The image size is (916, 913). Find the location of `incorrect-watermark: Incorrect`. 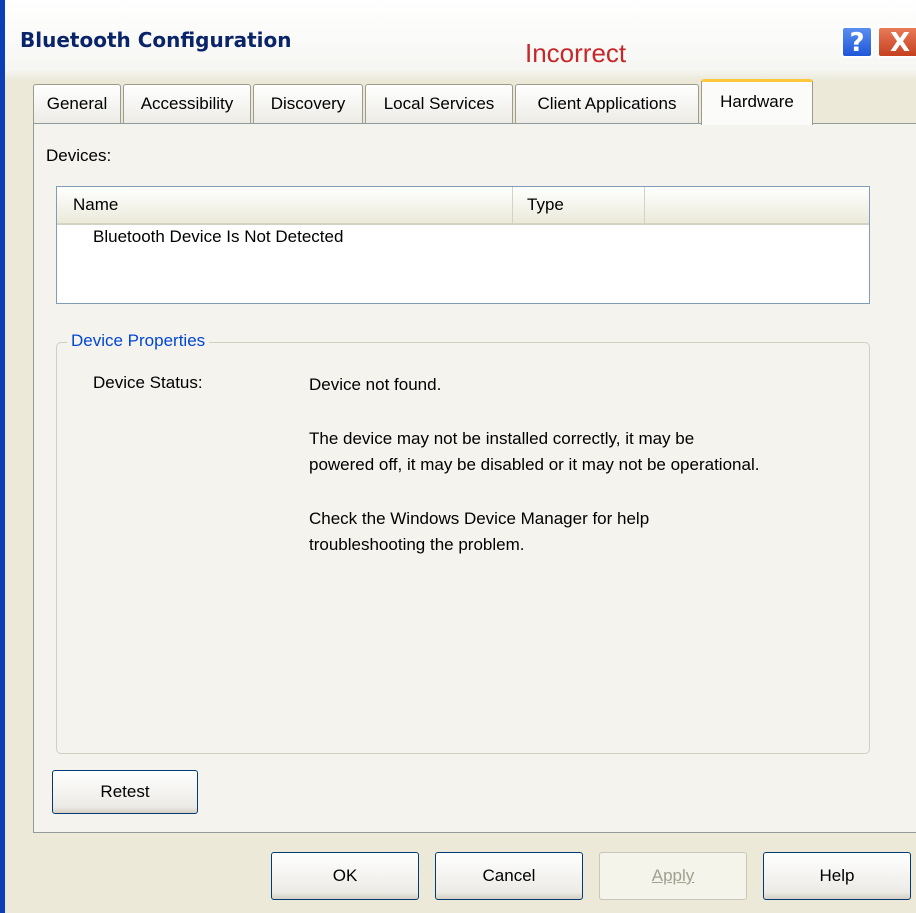

incorrect-watermark: Incorrect is located at coordinates (576, 53).